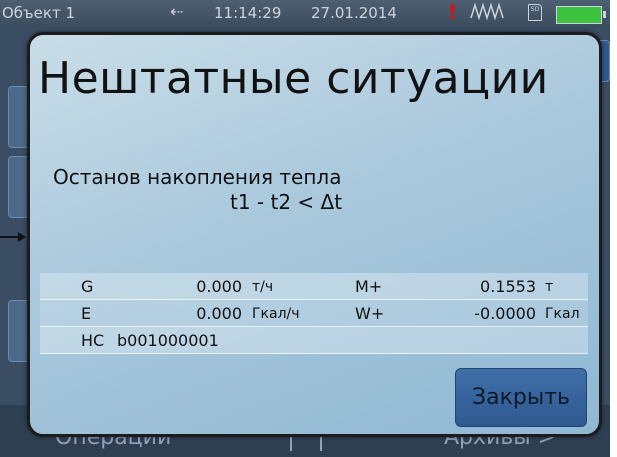  What do you see at coordinates (535, 12) in the screenshot?
I see `sd-card-icon: SD` at bounding box center [535, 12].